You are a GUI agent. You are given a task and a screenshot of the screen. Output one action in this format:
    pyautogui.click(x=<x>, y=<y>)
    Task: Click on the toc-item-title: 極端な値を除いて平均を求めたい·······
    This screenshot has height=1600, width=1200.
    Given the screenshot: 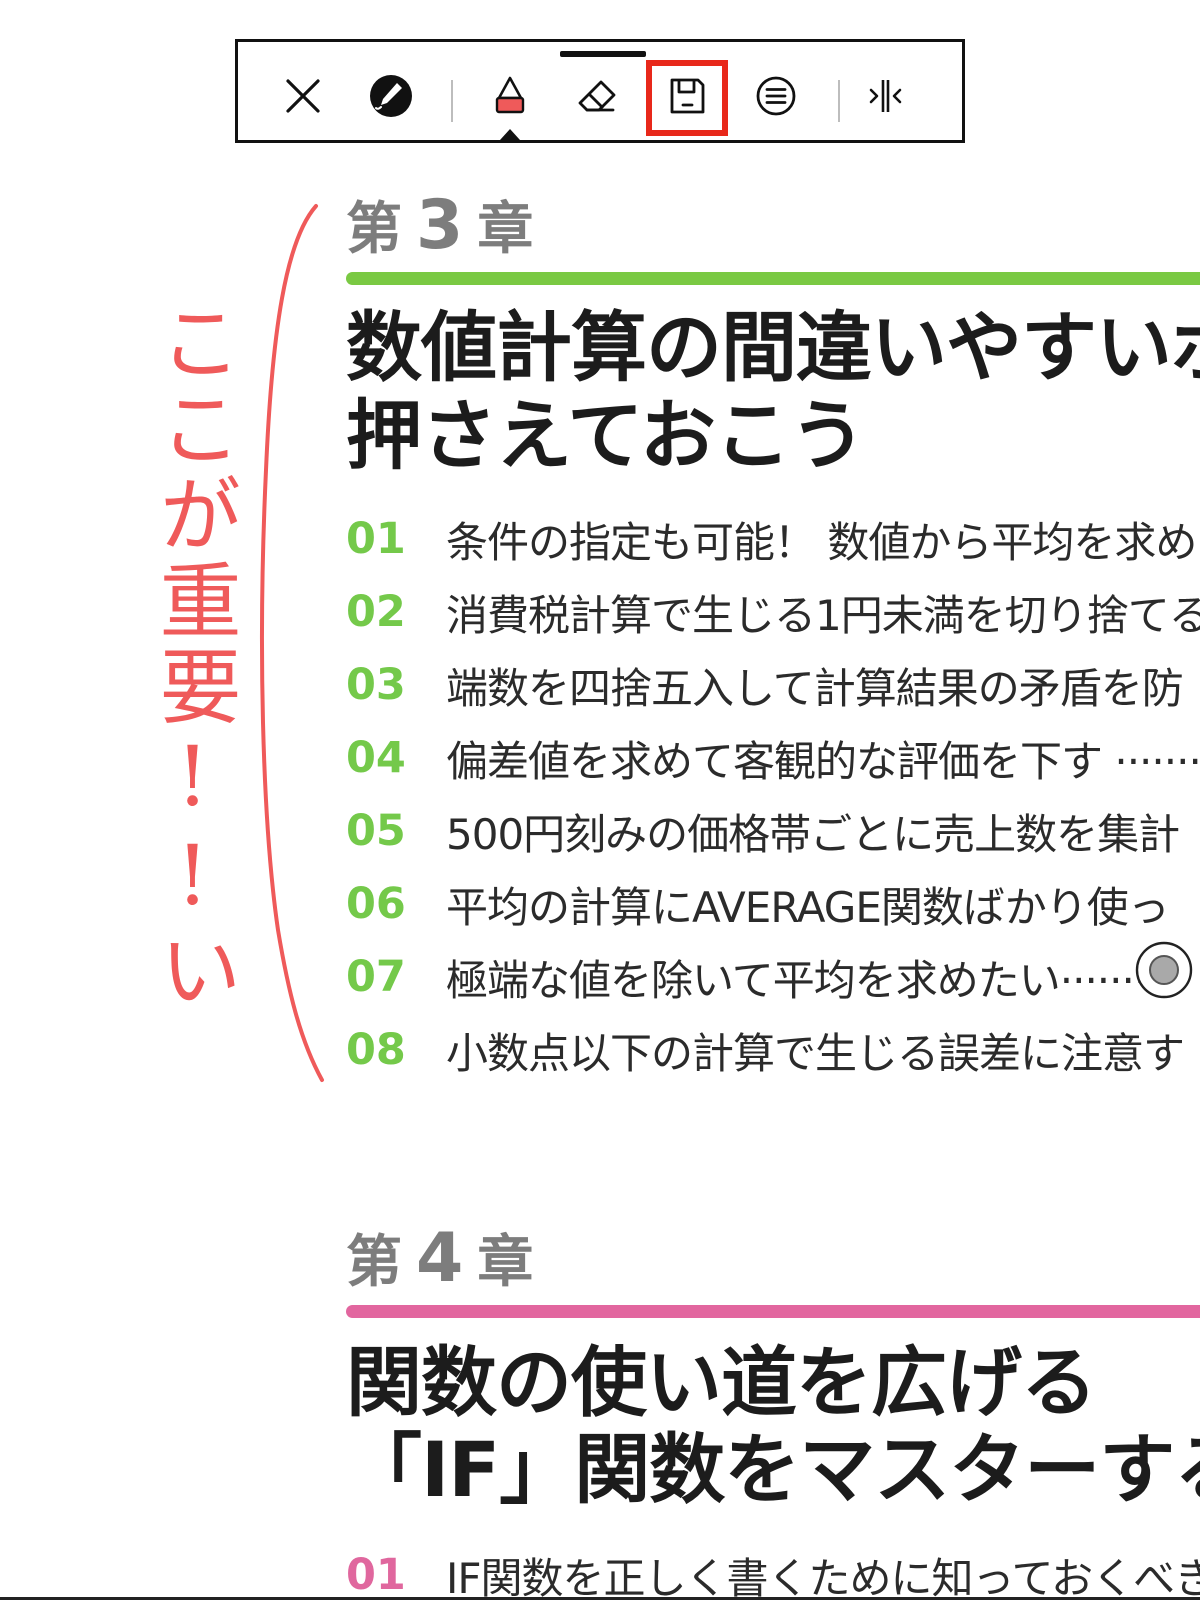 What is the action you would take?
    pyautogui.click(x=796, y=980)
    